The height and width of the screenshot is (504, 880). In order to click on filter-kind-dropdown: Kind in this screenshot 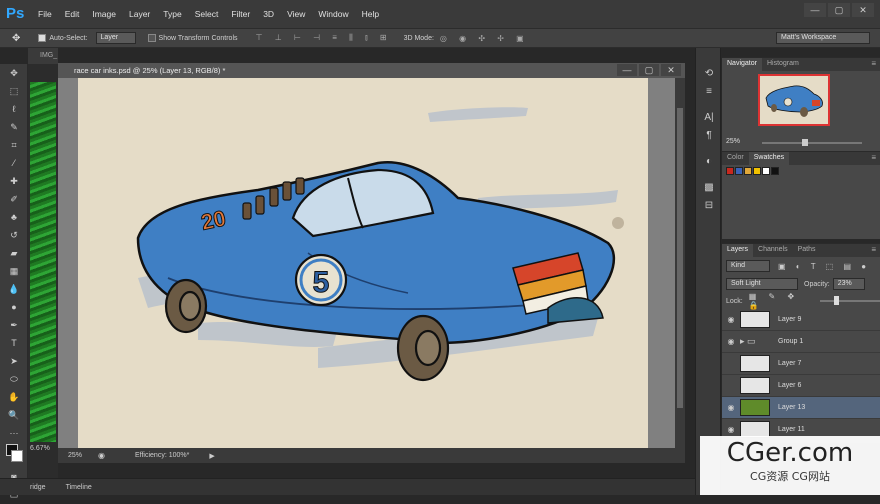, I will do `click(748, 266)`.